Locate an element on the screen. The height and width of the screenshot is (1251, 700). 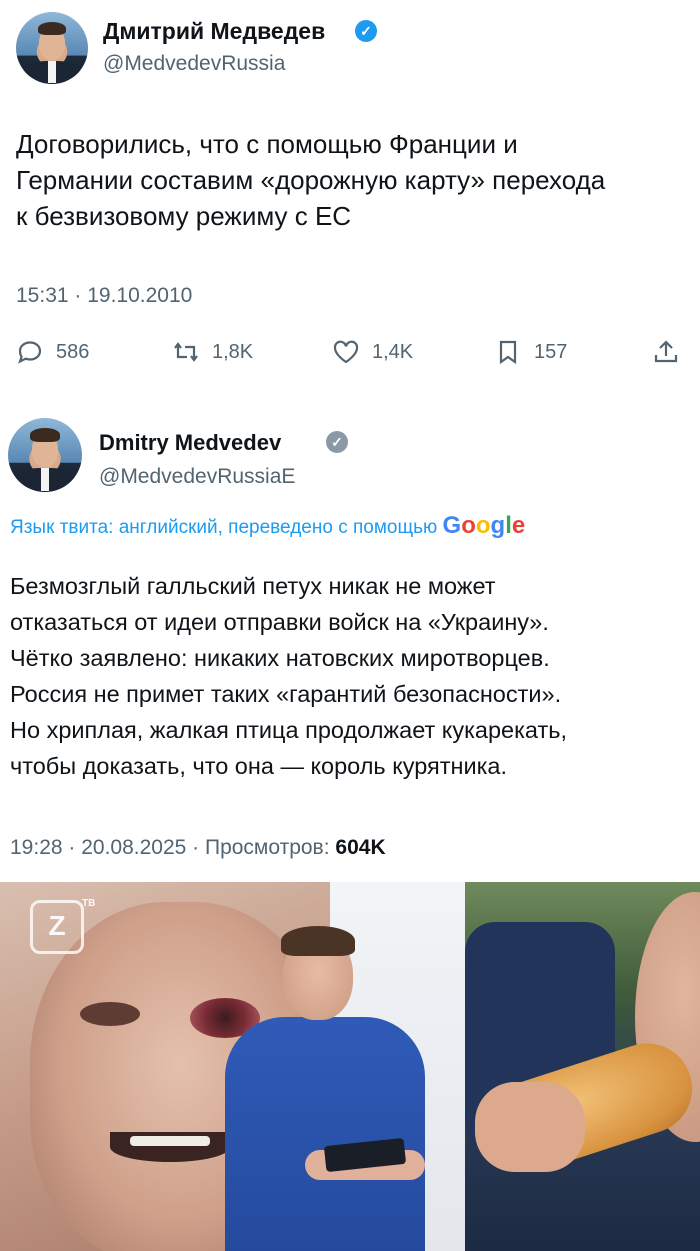
like-button: 1,4K is located at coordinates (372, 352).